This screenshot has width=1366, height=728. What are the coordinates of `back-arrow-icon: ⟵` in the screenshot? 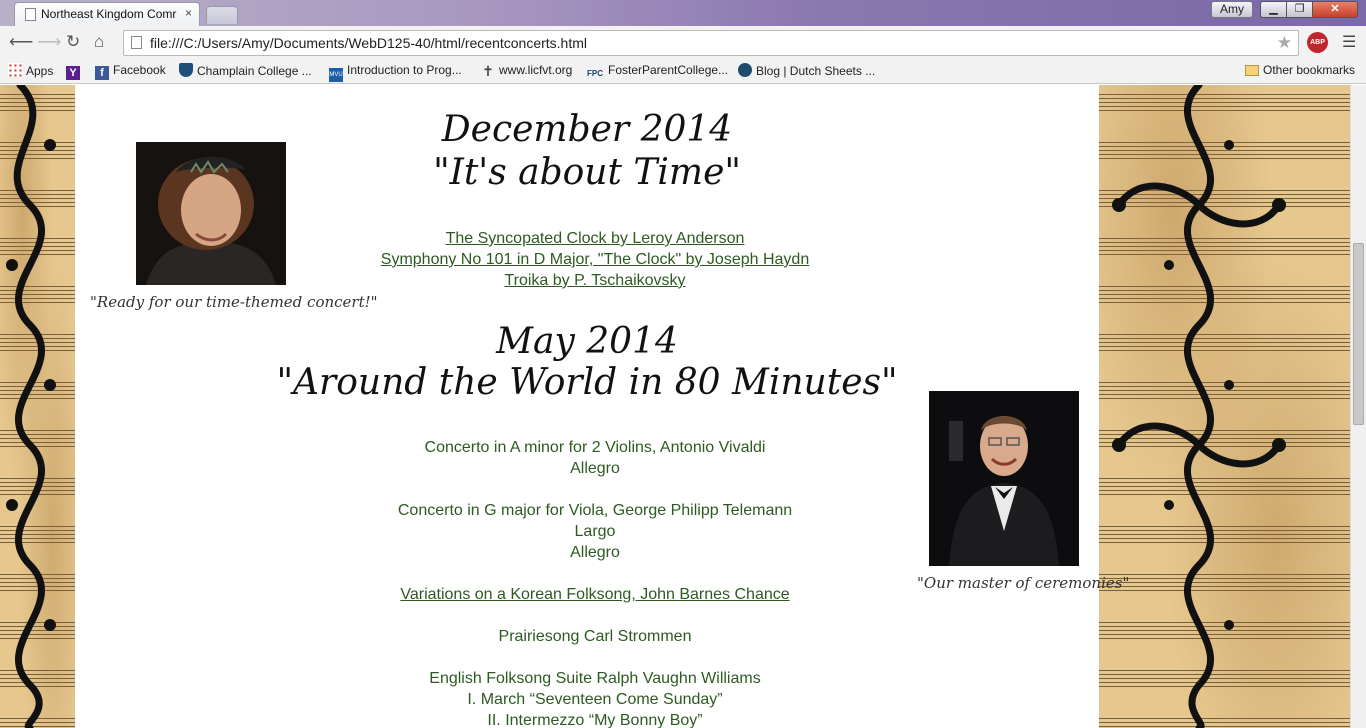 It's located at (21, 42).